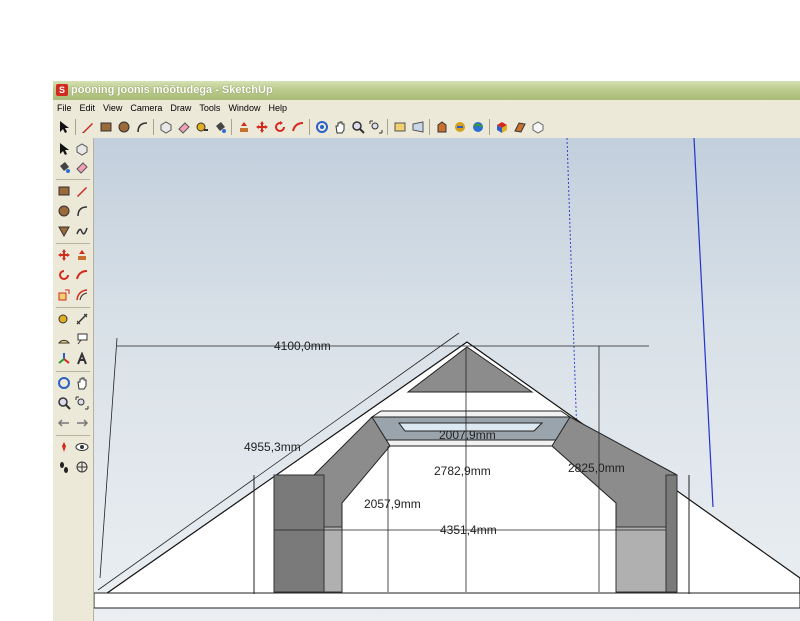  What do you see at coordinates (478, 127) in the screenshot?
I see `google-earth-icon` at bounding box center [478, 127].